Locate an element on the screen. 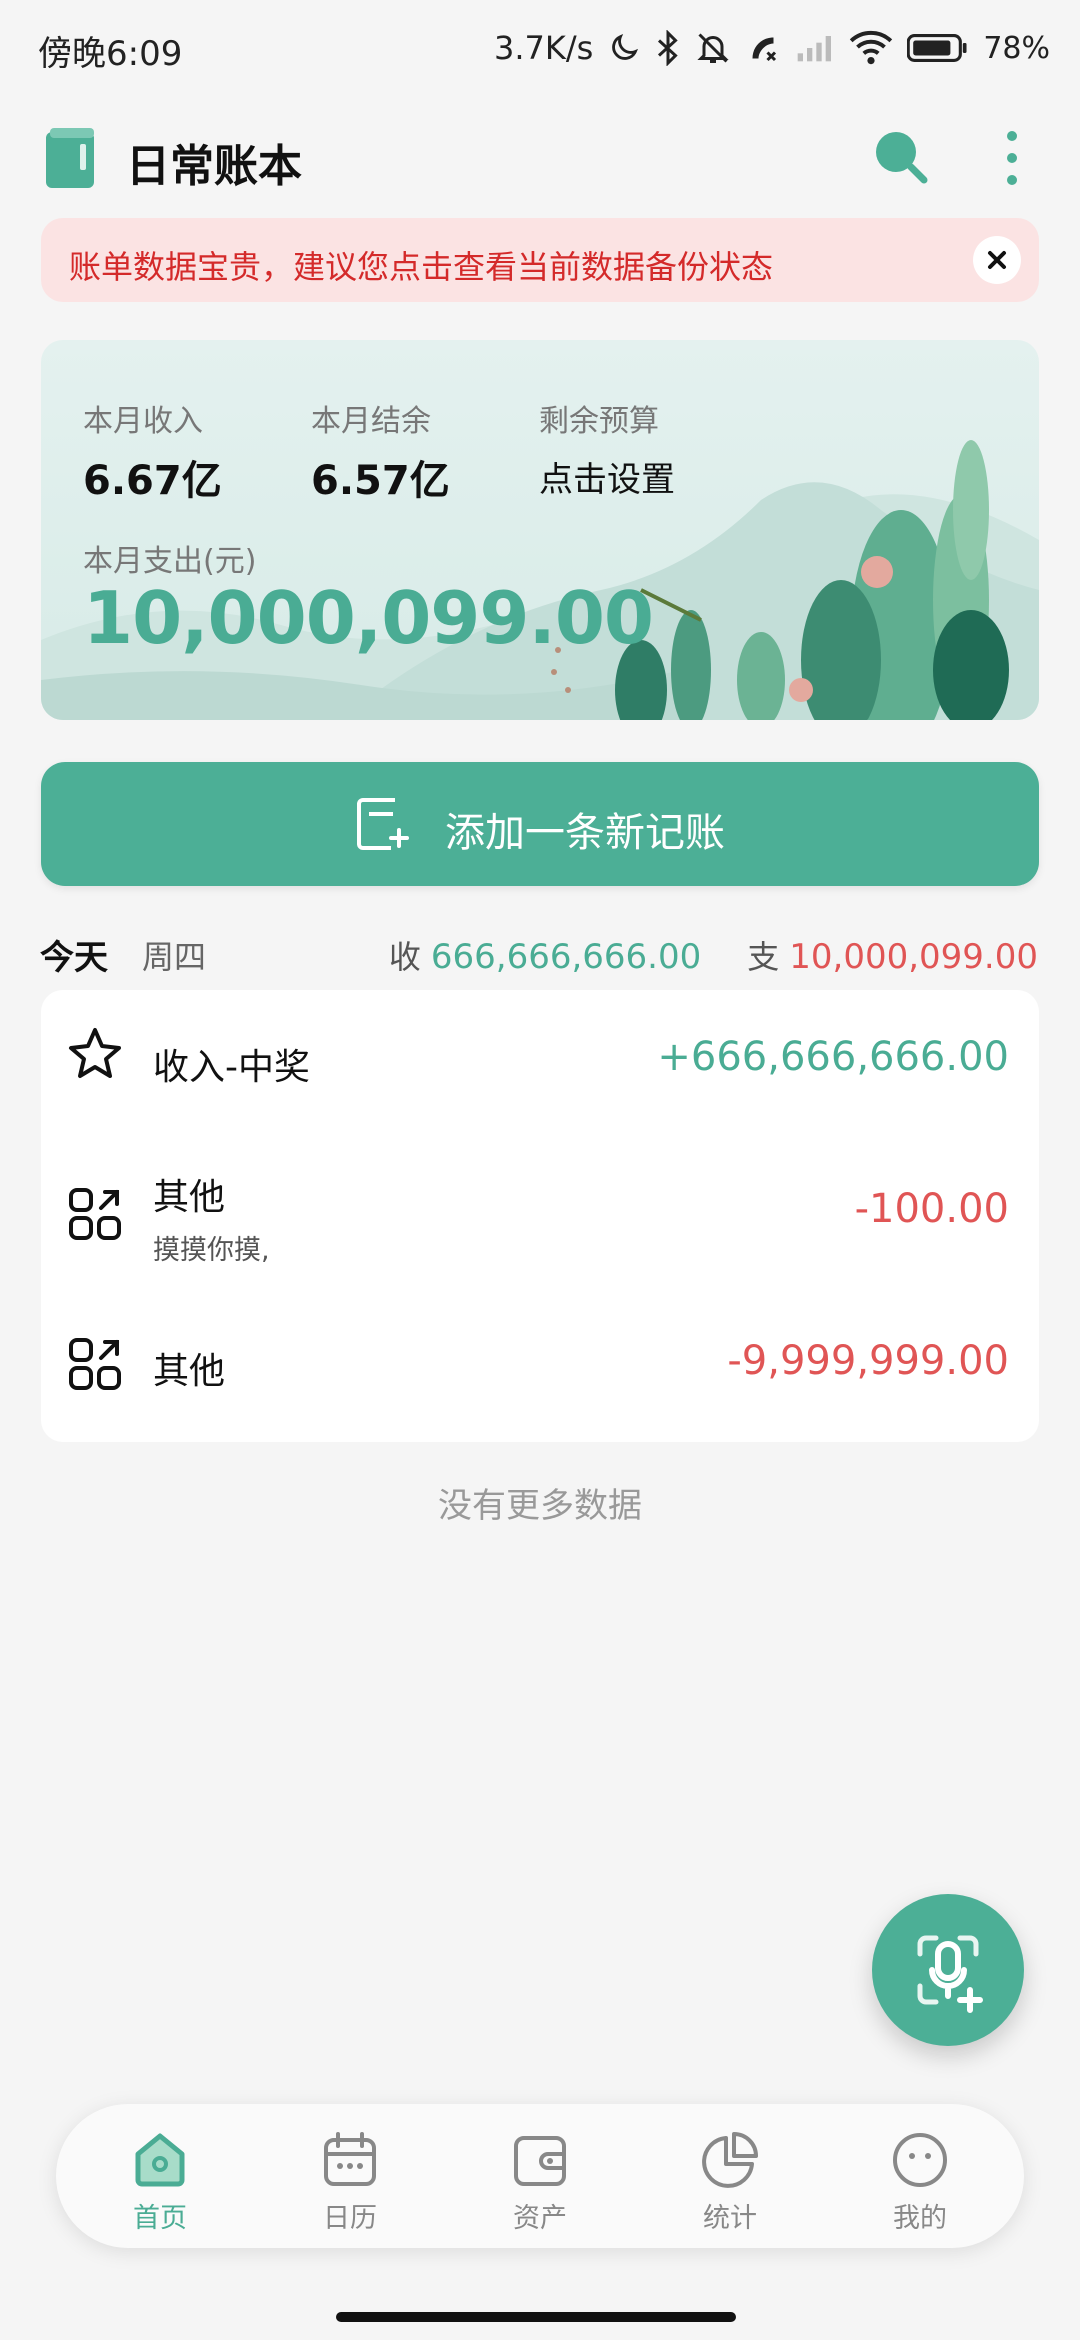 The height and width of the screenshot is (2340, 1080). bluetooth-icon is located at coordinates (668, 48).